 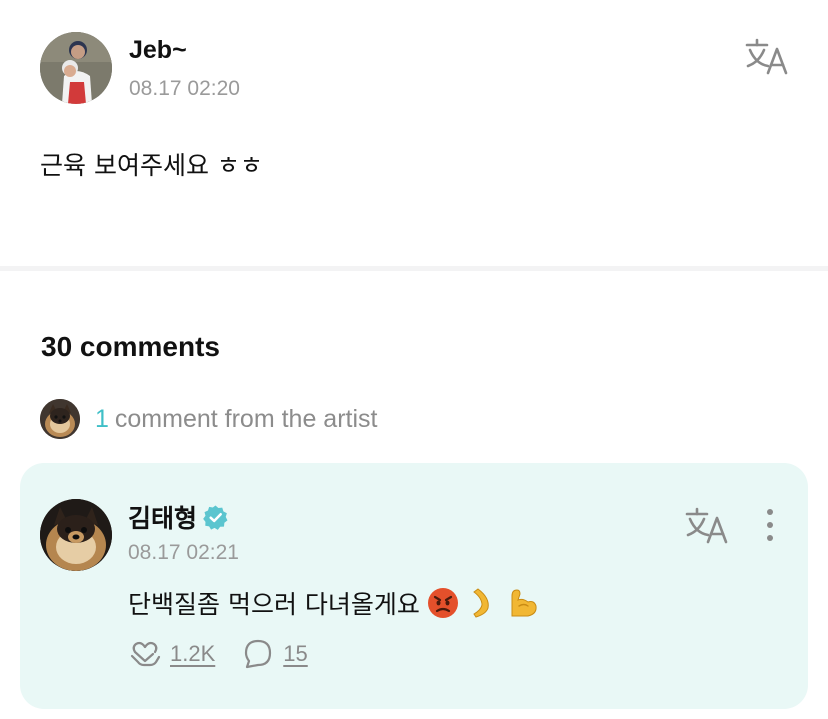 What do you see at coordinates (60, 419) in the screenshot?
I see `artist-mini-avatar` at bounding box center [60, 419].